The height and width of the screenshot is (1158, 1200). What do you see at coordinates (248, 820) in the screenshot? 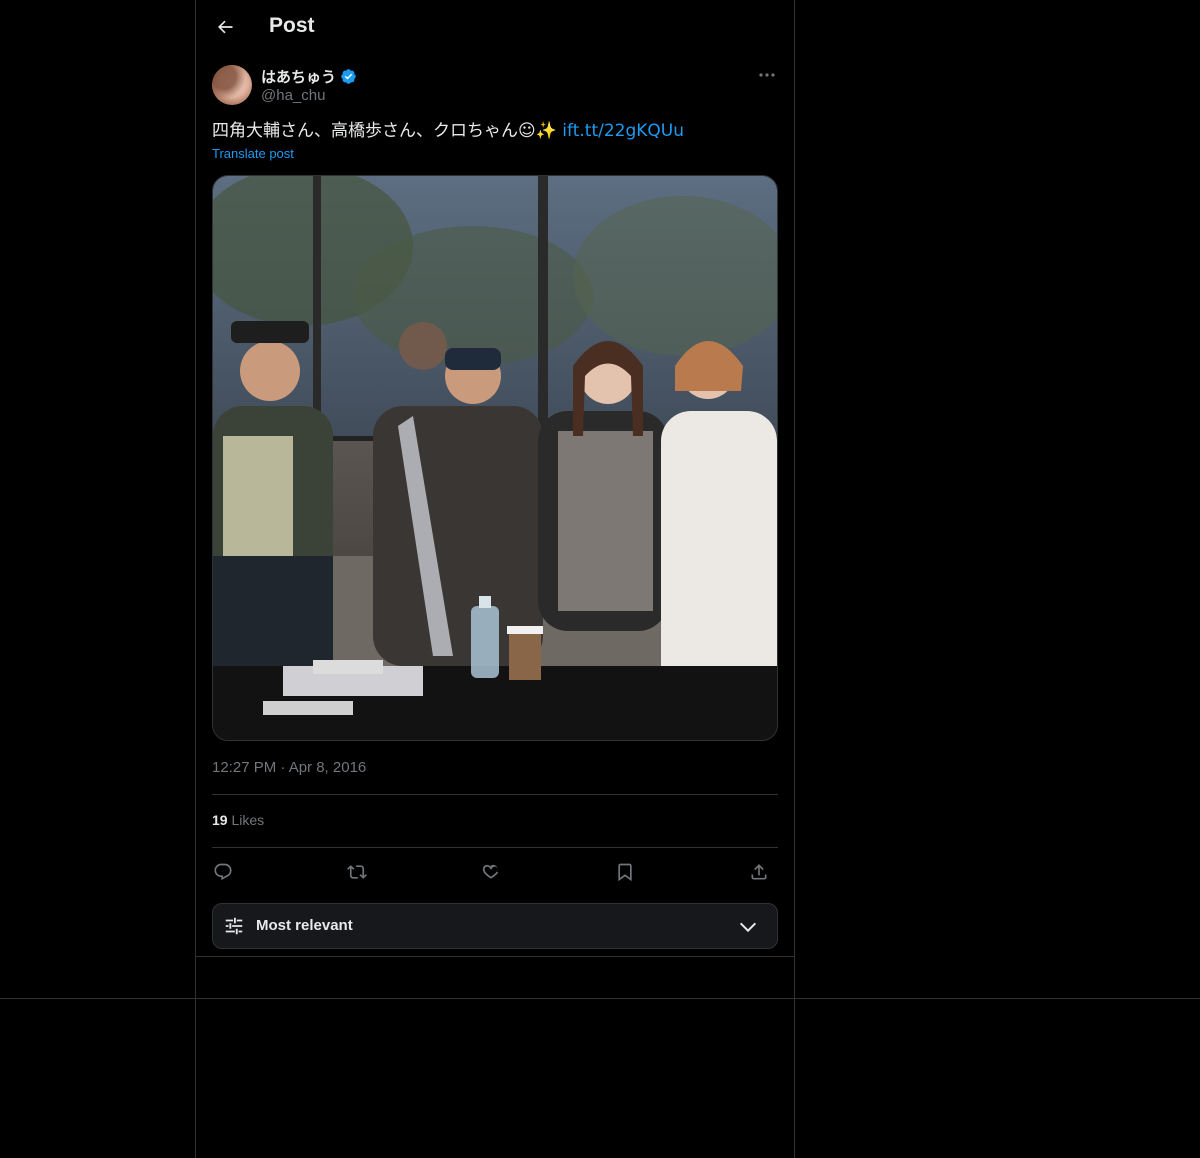
I see `likes-label: Likes` at bounding box center [248, 820].